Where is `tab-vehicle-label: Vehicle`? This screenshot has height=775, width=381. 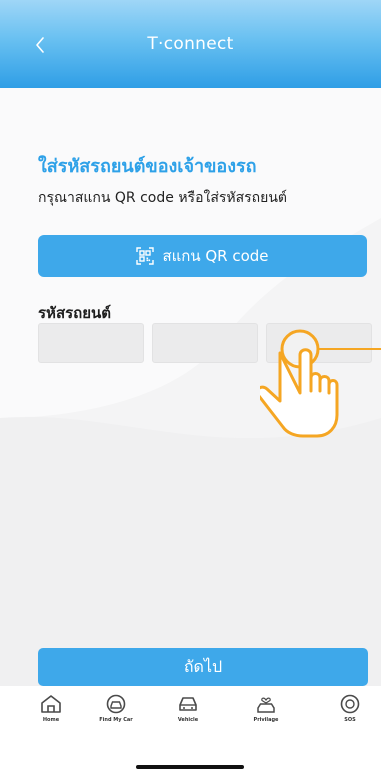
tab-vehicle-label: Vehicle is located at coordinates (188, 720).